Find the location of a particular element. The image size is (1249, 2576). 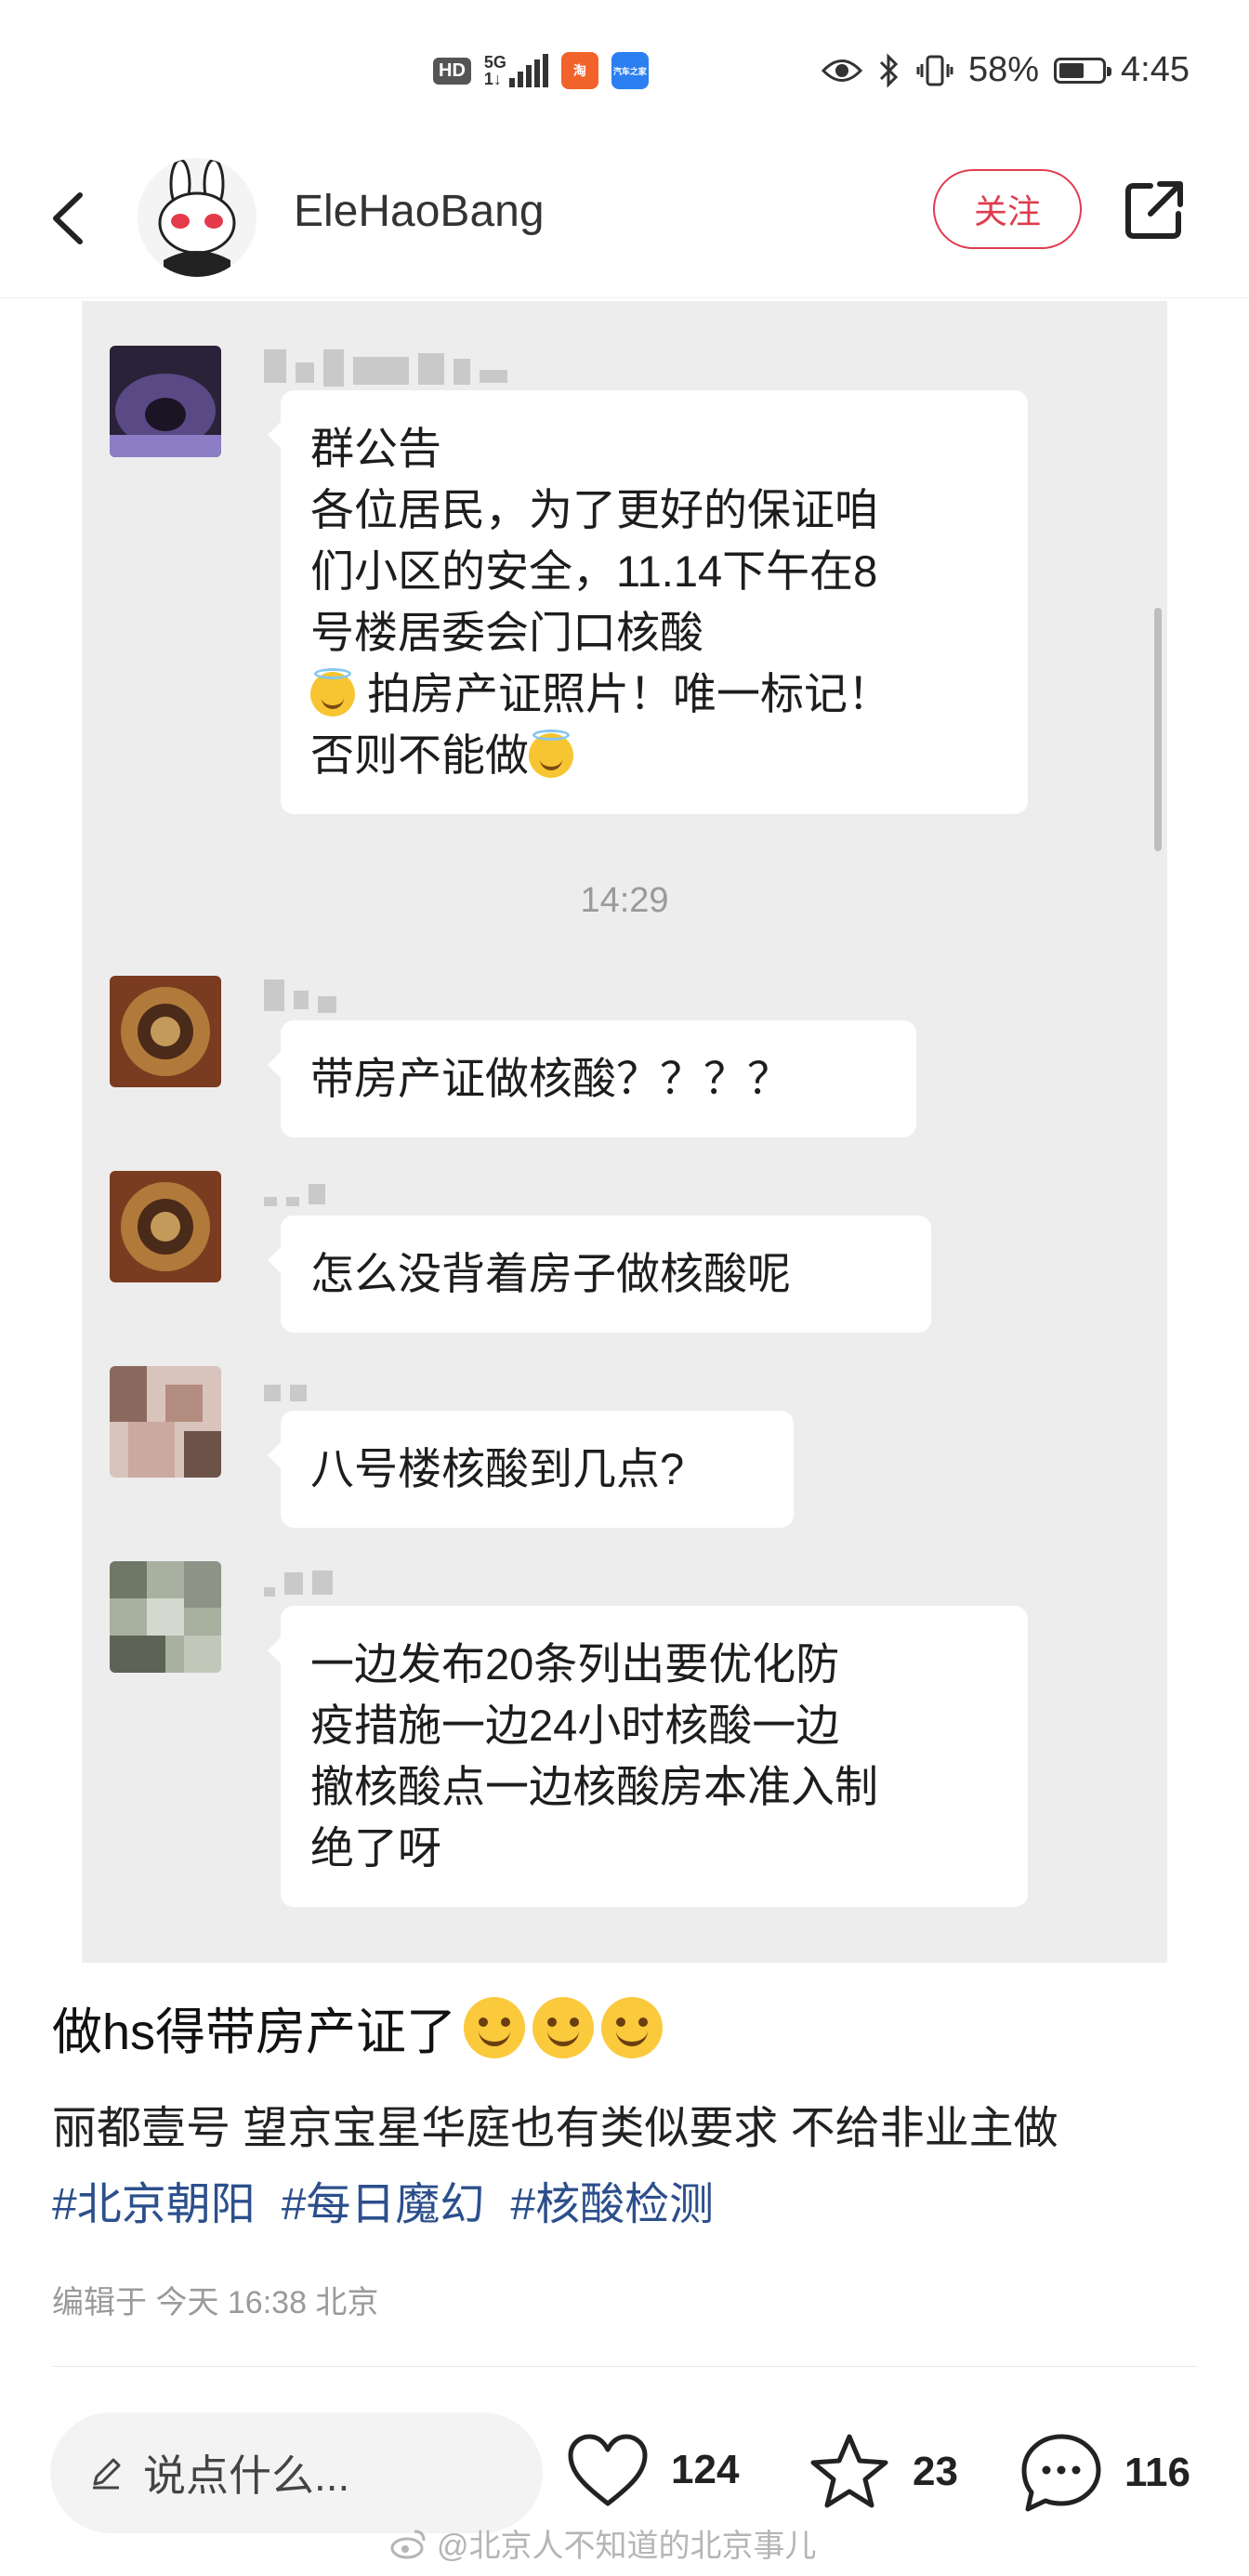

hashtag-link: #北京朝阳 is located at coordinates (154, 2199).